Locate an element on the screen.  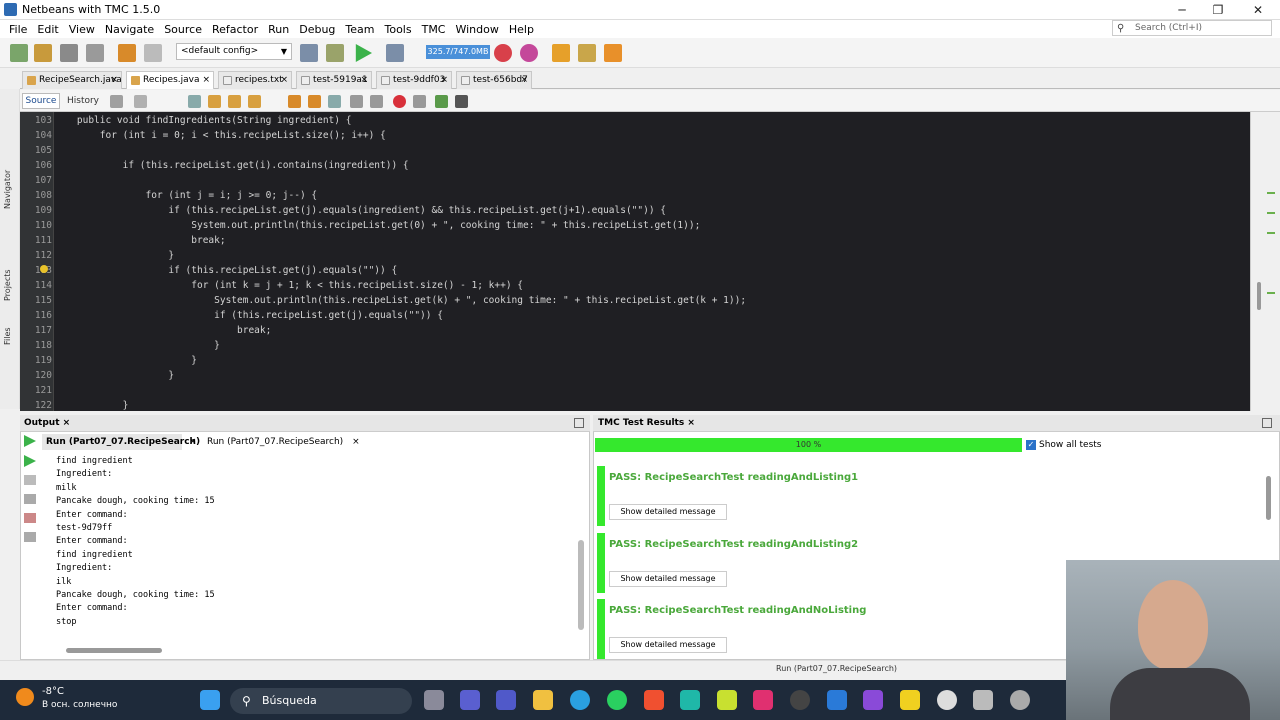
new-project-icon is located at coordinates (43, 53).